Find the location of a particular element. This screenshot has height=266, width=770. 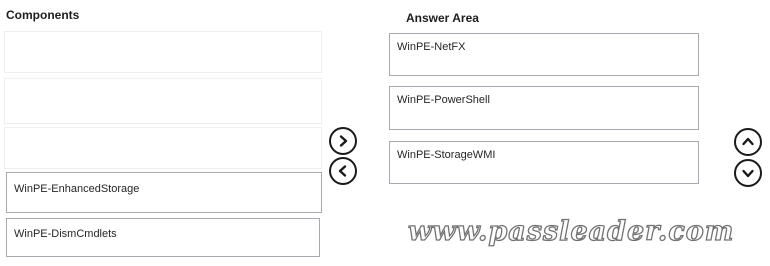

chevron-up-icon is located at coordinates (748, 141).